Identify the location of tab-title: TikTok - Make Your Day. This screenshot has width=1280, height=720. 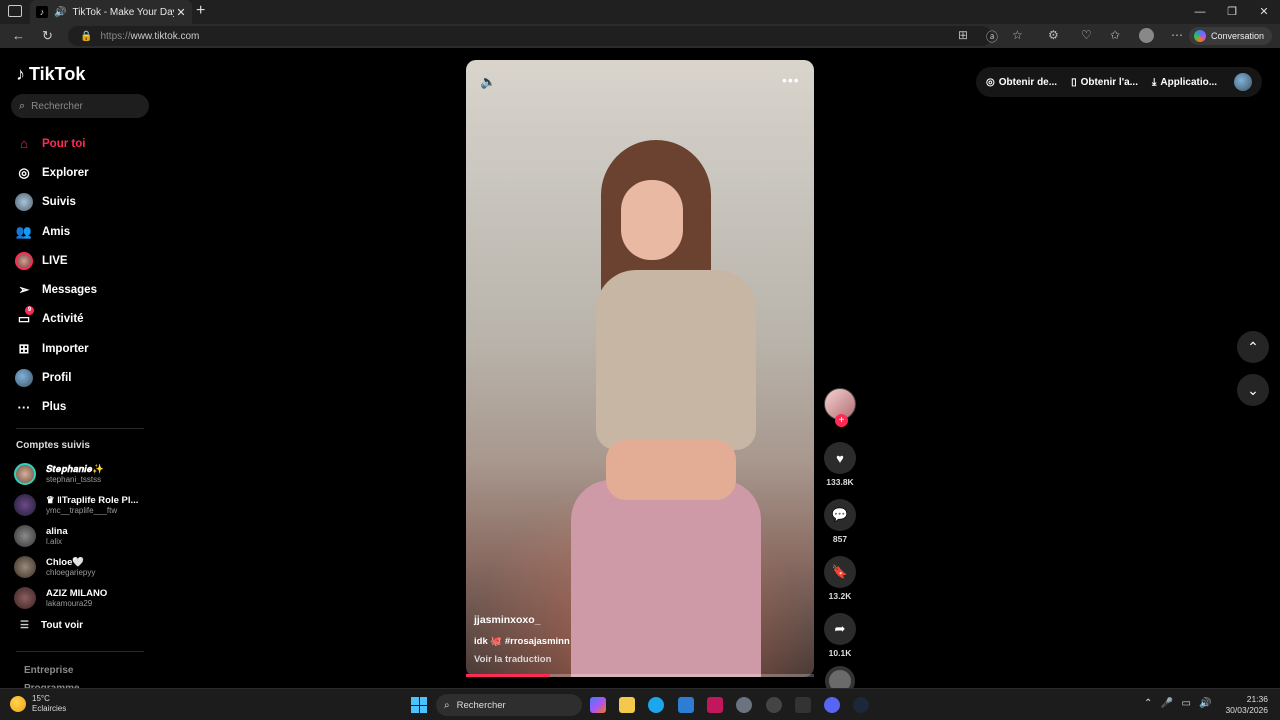
(123, 12).